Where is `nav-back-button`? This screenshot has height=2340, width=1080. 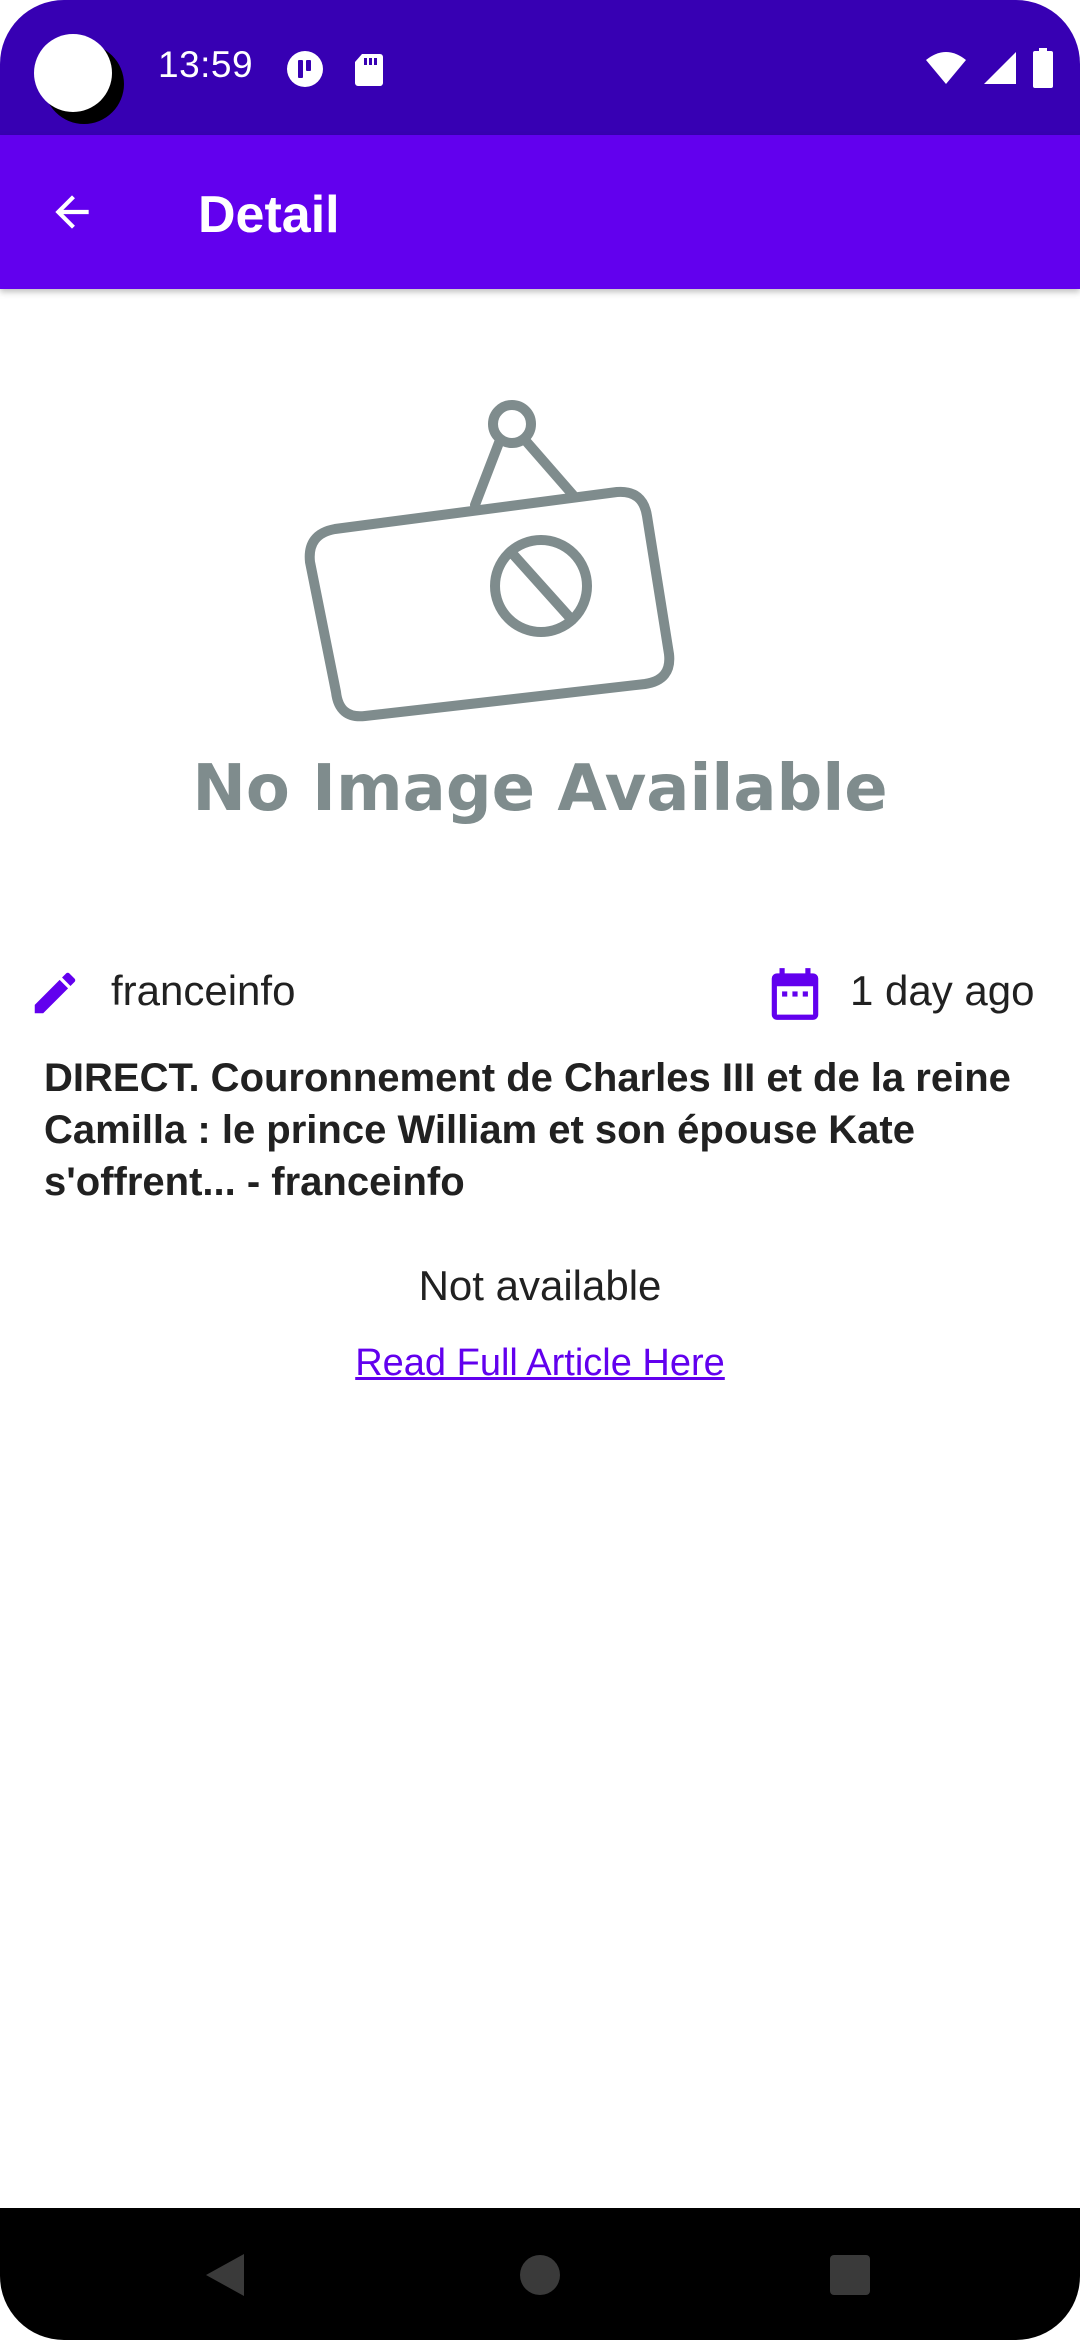 nav-back-button is located at coordinates (225, 2275).